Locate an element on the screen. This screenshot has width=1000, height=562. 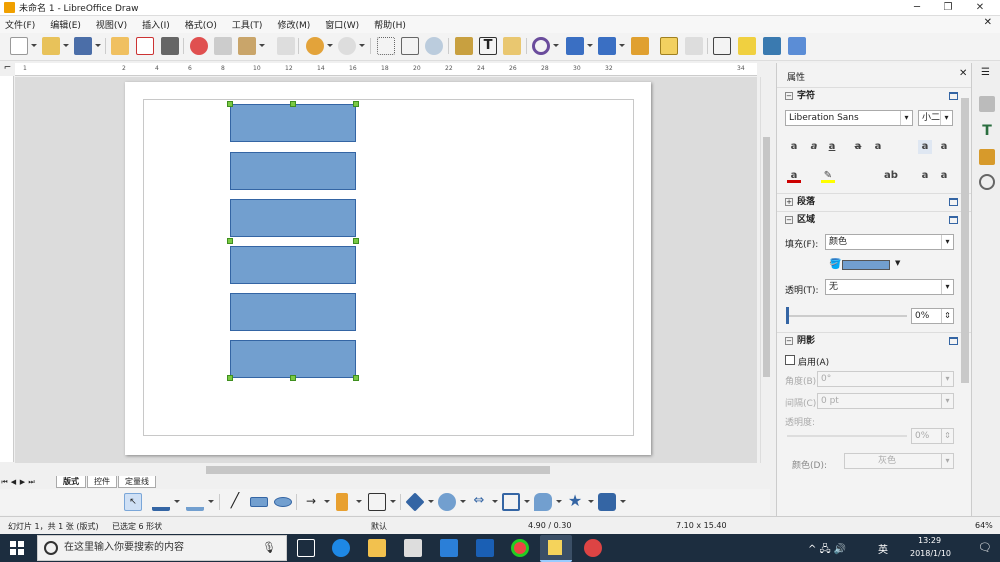
superscript-icon: a is located at coordinates (925, 176).